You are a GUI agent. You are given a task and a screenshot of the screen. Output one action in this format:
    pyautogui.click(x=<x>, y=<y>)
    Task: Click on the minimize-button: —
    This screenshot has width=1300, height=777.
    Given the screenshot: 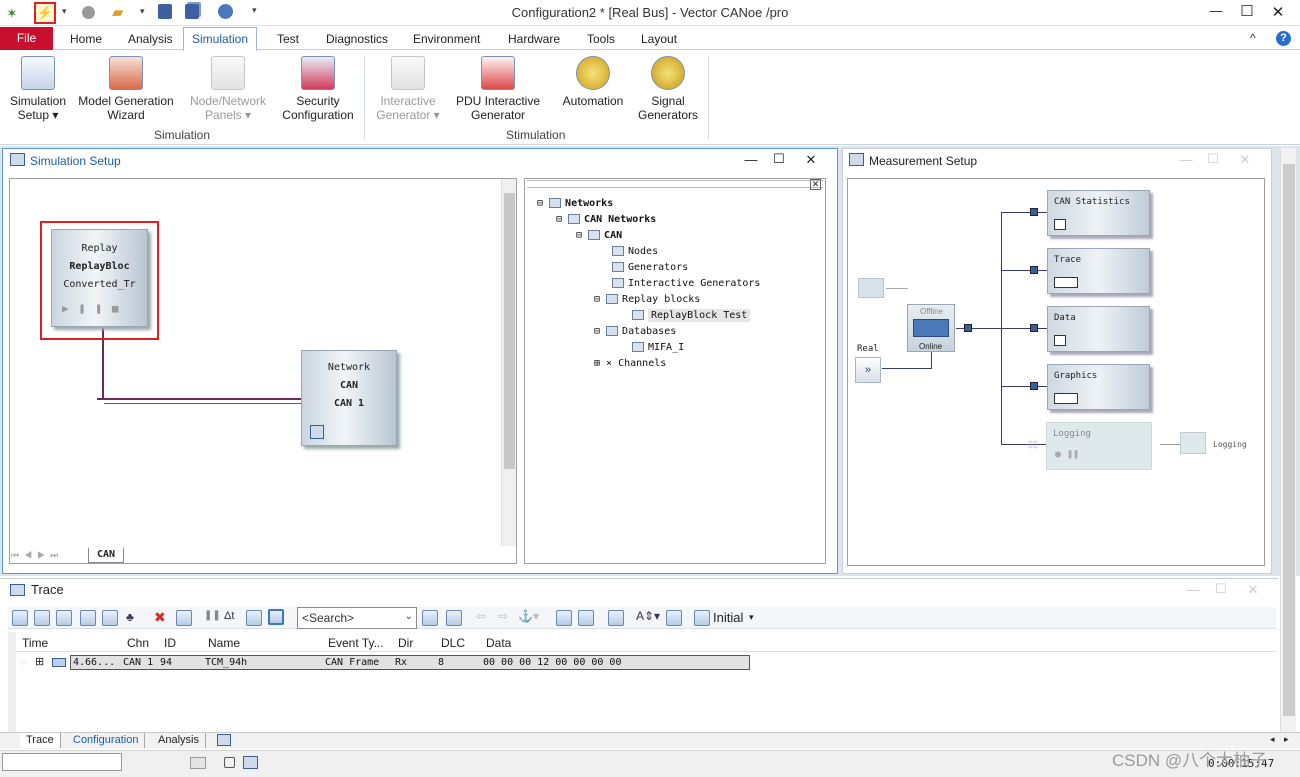 What is the action you would take?
    pyautogui.click(x=1216, y=10)
    